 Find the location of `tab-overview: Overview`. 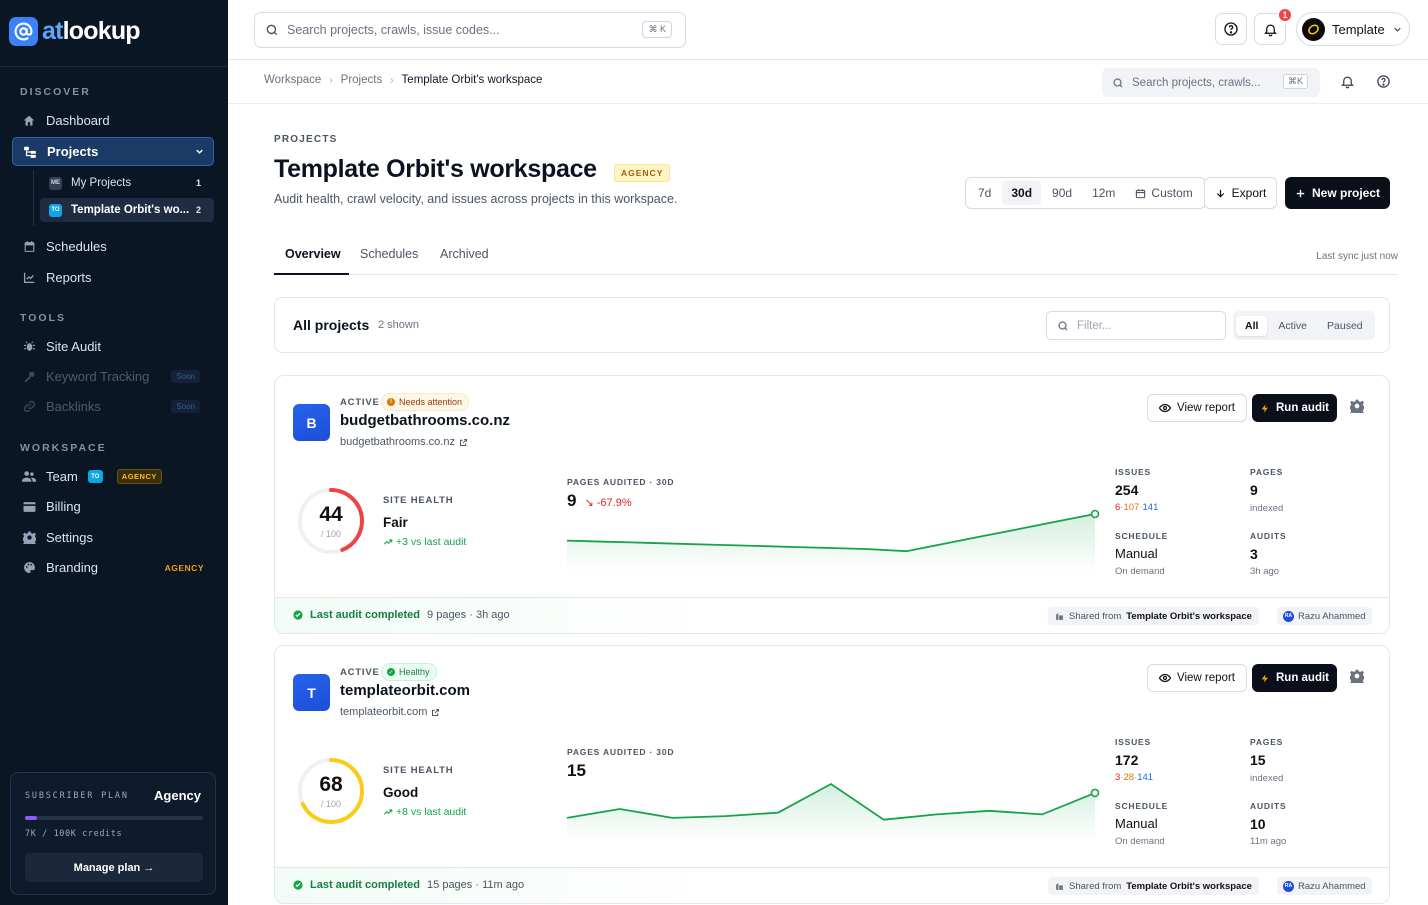

tab-overview: Overview is located at coordinates (313, 254).